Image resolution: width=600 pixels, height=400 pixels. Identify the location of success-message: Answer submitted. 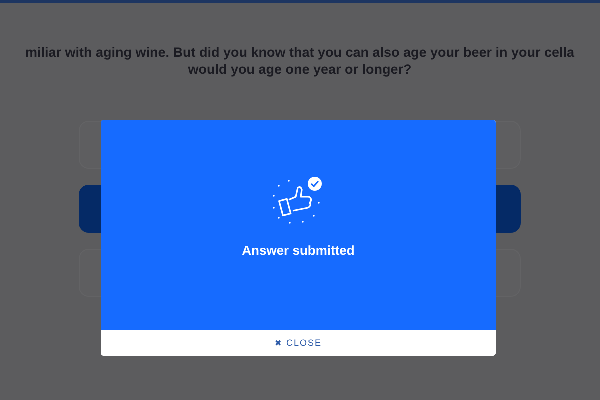
(298, 250).